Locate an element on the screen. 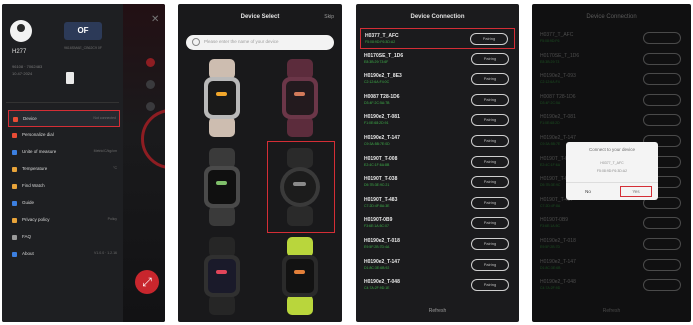  activity-ring is located at coordinates (153, 139).